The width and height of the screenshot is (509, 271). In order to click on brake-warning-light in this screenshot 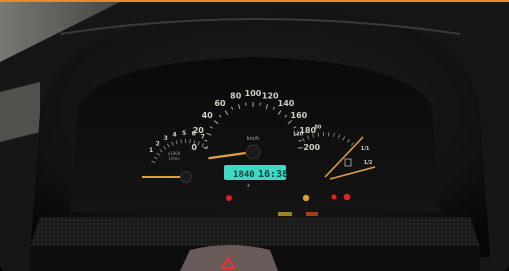, I will do `click(334, 197)`.